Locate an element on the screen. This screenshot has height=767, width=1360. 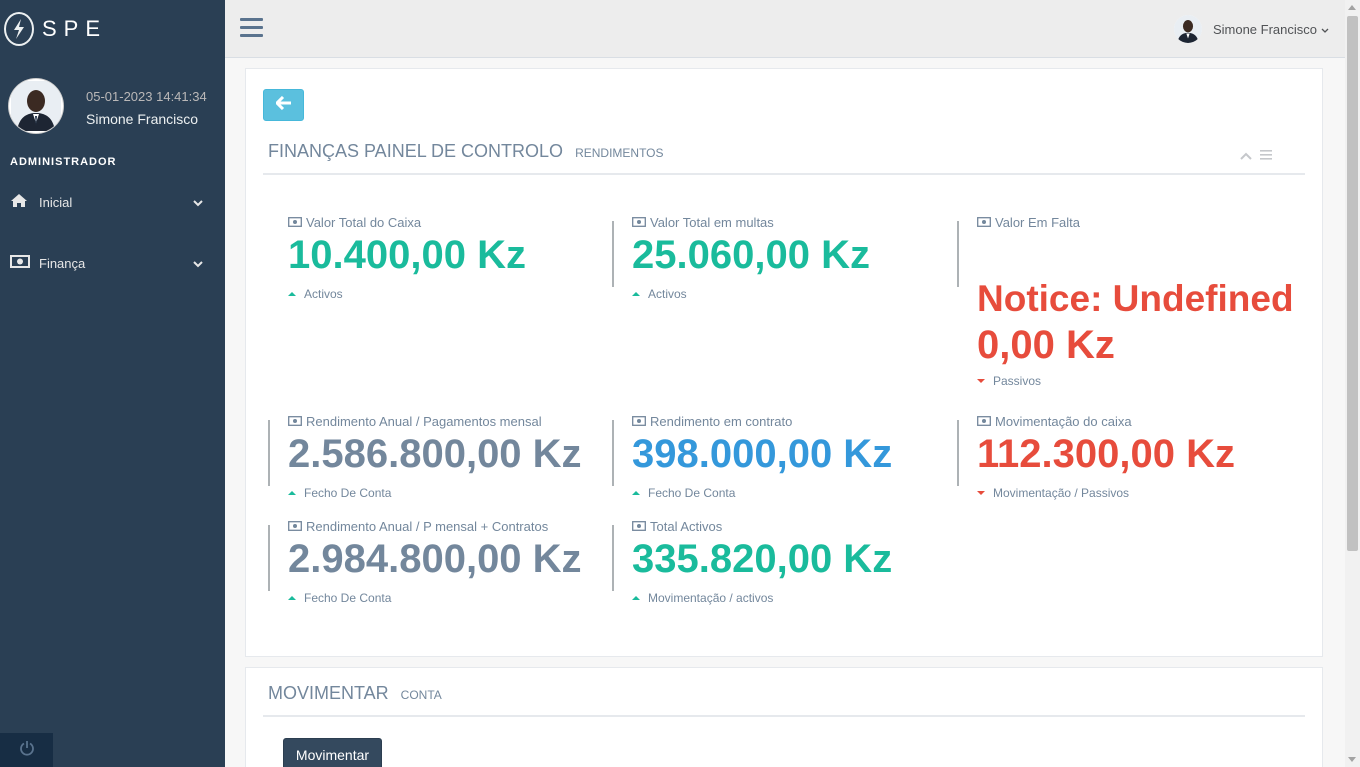
stat-label-text: Valor Em Falta is located at coordinates (1038, 222).